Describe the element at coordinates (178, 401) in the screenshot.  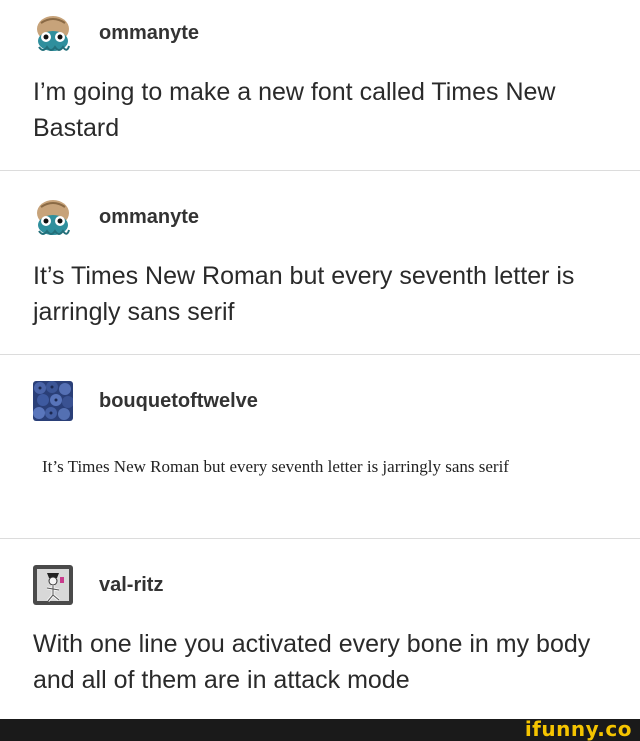
I see `username: bouquetoftwelve` at that location.